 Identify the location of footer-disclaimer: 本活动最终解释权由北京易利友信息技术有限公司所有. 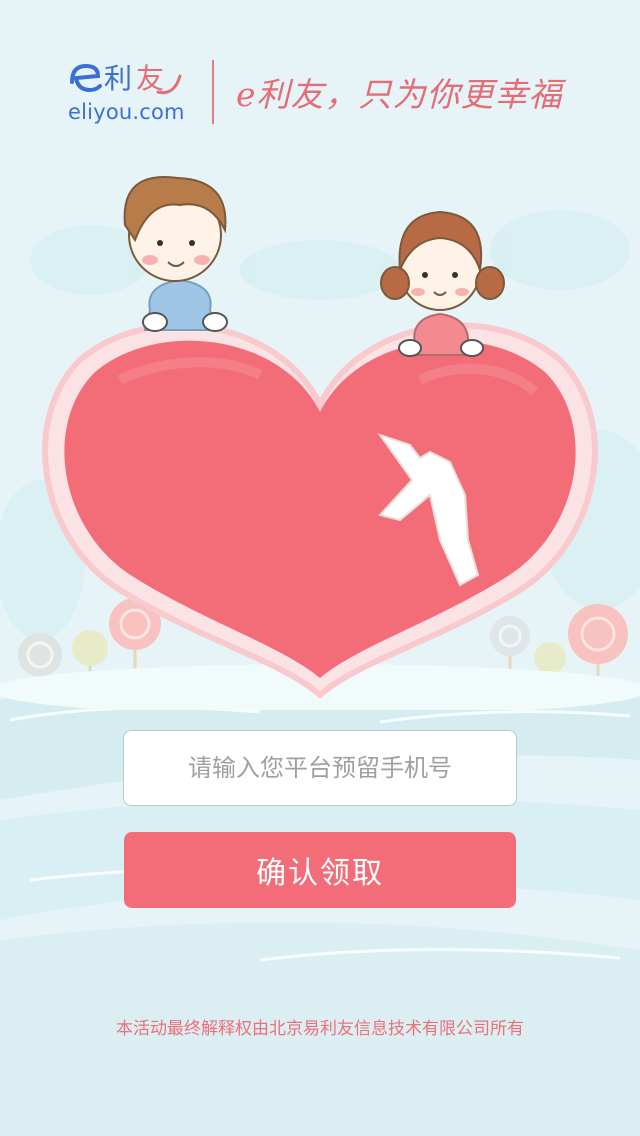
(320, 1029).